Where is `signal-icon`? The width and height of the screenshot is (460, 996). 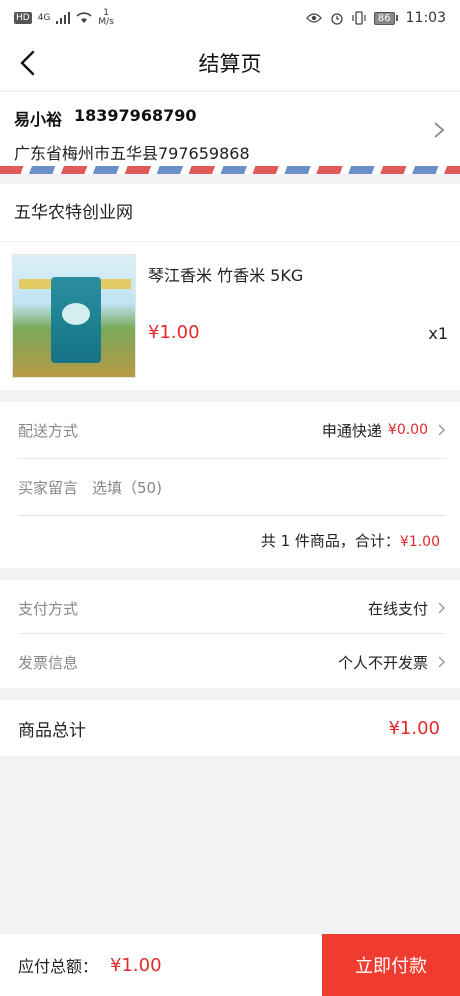 signal-icon is located at coordinates (63, 18).